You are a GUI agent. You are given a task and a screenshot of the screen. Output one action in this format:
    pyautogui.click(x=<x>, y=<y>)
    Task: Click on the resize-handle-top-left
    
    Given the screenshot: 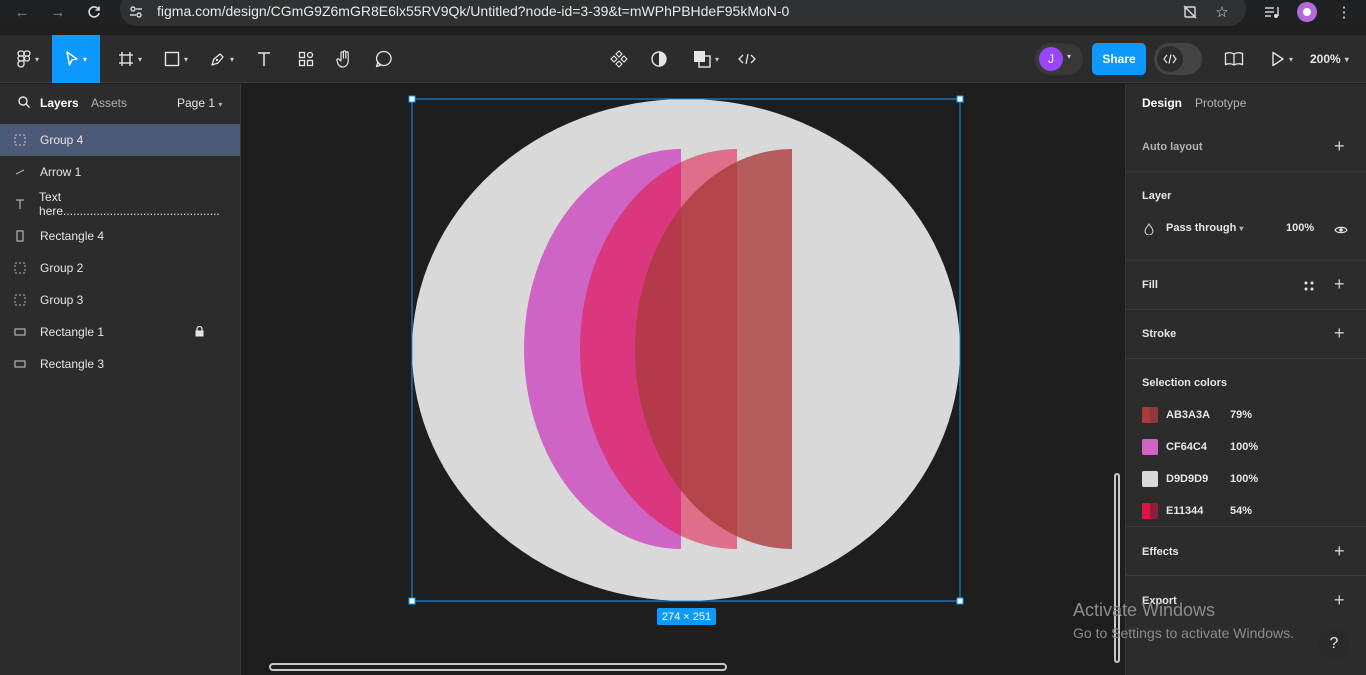 What is the action you would take?
    pyautogui.click(x=412, y=99)
    